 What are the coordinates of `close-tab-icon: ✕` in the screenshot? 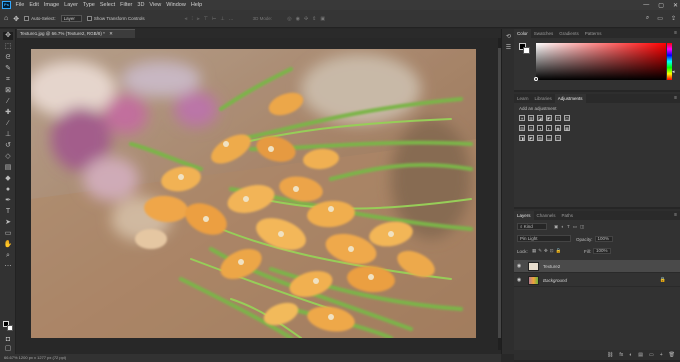 It's located at (111, 33).